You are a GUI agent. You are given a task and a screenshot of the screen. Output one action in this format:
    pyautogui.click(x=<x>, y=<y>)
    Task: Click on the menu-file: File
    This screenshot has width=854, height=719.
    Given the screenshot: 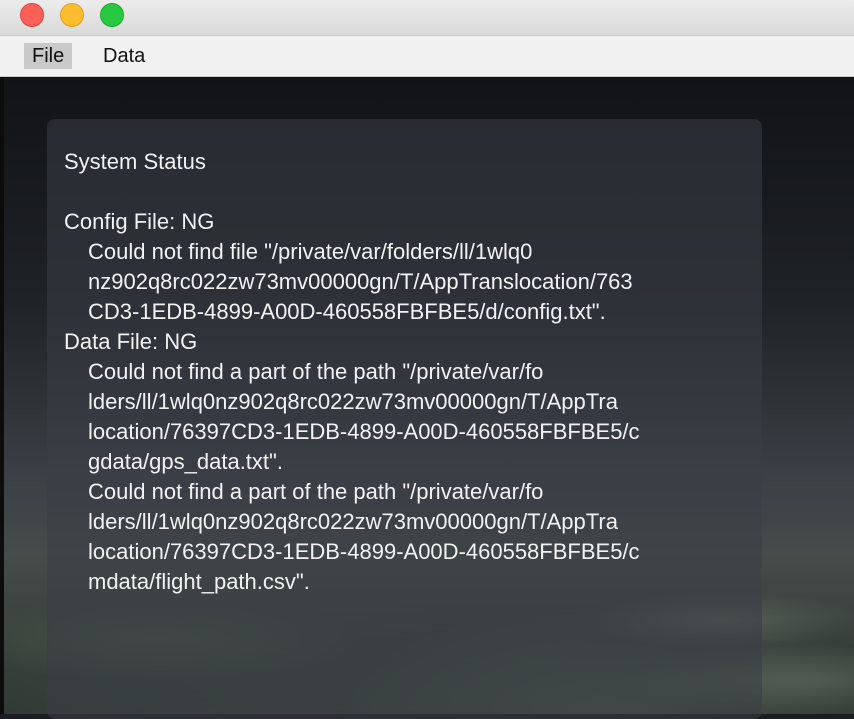 What is the action you would take?
    pyautogui.click(x=48, y=56)
    